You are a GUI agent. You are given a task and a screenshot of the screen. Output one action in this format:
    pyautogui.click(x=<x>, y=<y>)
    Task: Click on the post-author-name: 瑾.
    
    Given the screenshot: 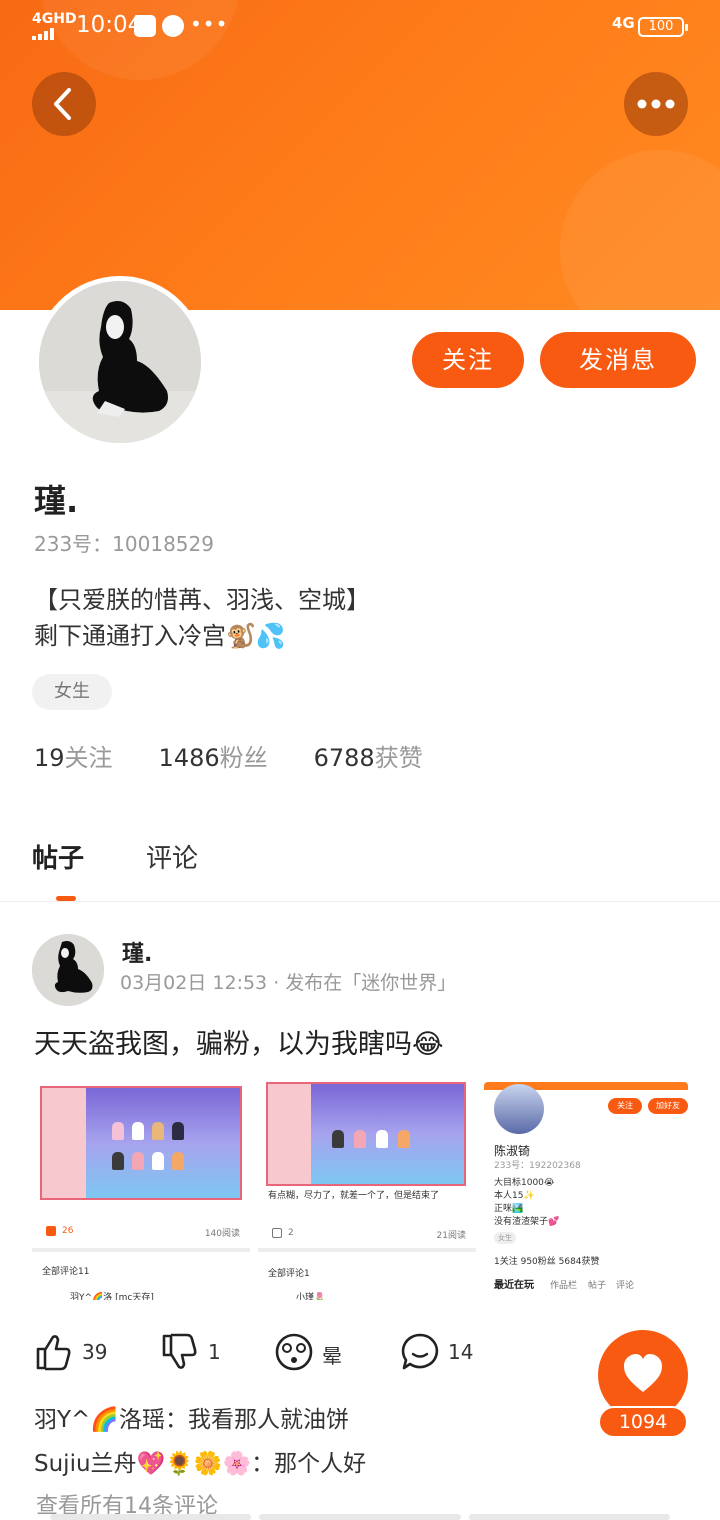 What is the action you would take?
    pyautogui.click(x=137, y=952)
    